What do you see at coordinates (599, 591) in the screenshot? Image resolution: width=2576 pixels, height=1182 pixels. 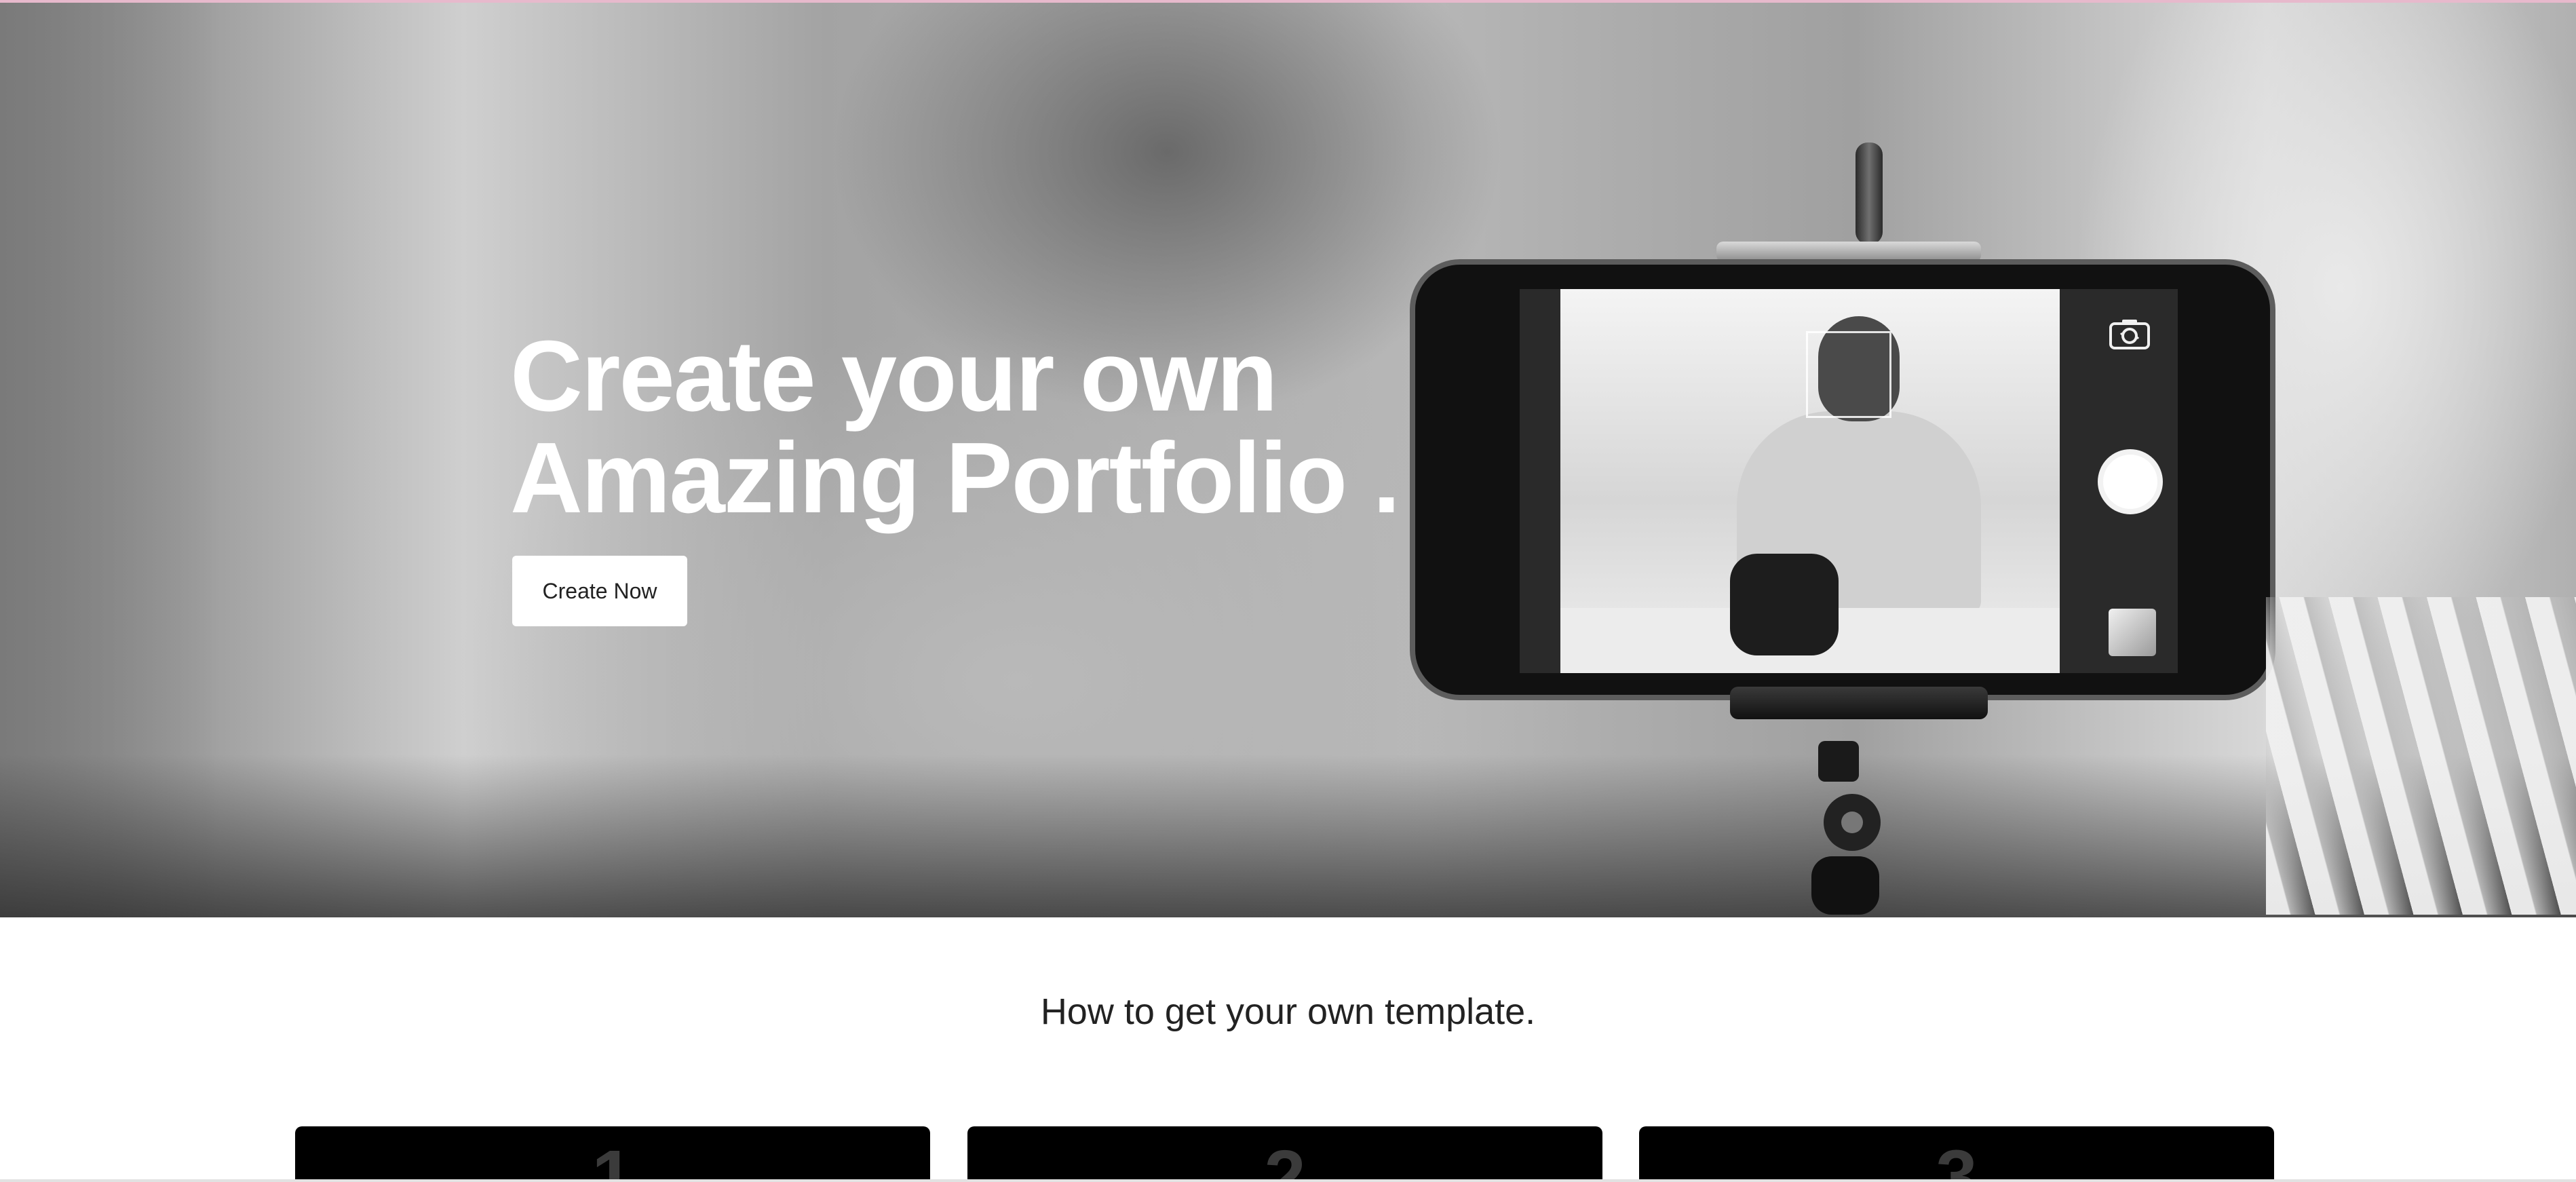 I see `create-now-button: Create Now` at bounding box center [599, 591].